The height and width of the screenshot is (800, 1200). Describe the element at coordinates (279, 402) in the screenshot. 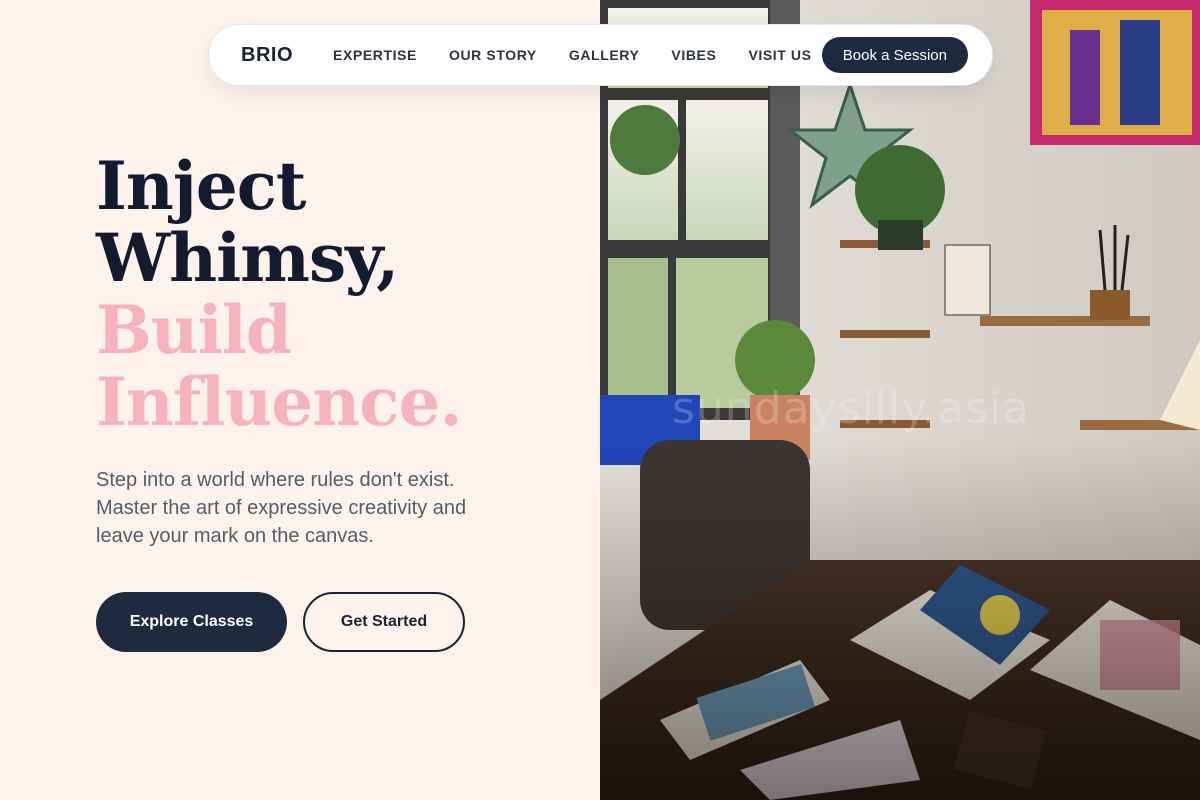

I see `headline-line-influence: Influence.` at that location.